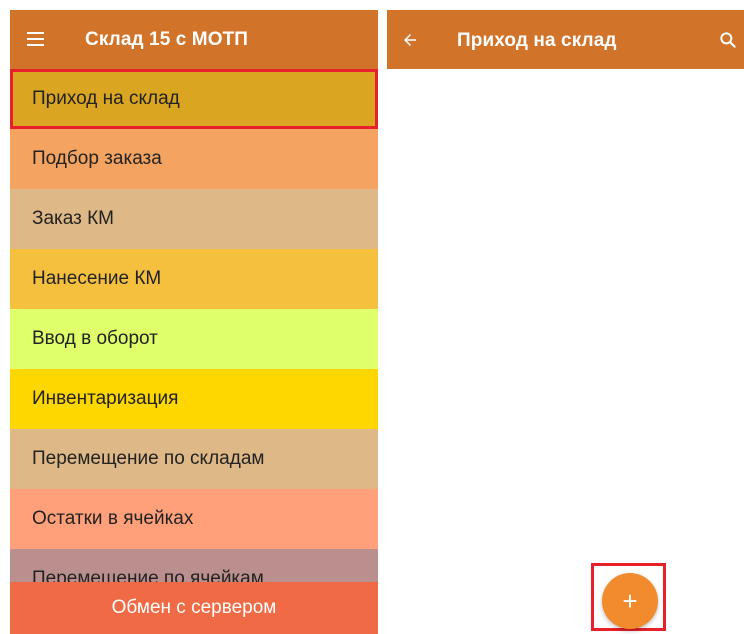 The image size is (744, 634). I want to click on menu-item-km-application: Нанесение КМ, so click(194, 279).